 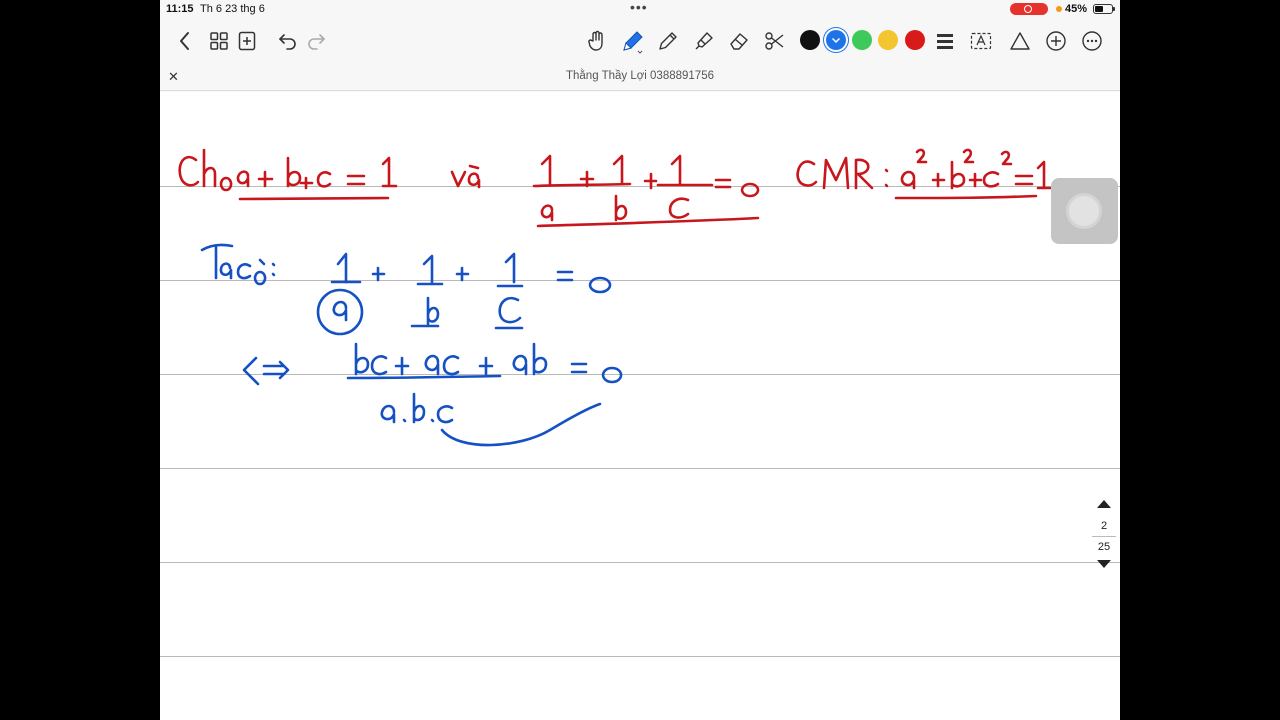 What do you see at coordinates (739, 41) in the screenshot?
I see `eraser-icon` at bounding box center [739, 41].